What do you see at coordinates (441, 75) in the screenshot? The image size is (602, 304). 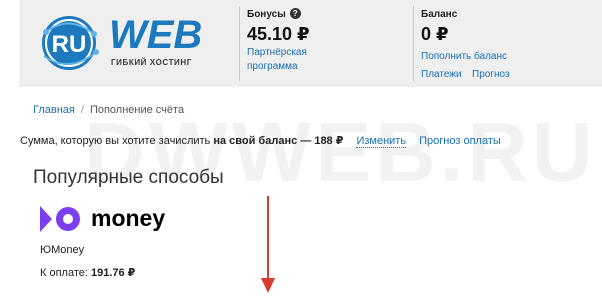 I see `payments-link: Платежи` at bounding box center [441, 75].